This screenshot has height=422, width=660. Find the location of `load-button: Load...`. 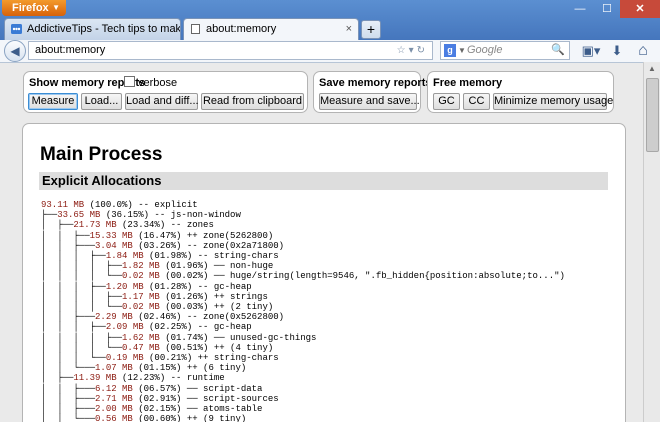

load-button: Load... is located at coordinates (101, 101).